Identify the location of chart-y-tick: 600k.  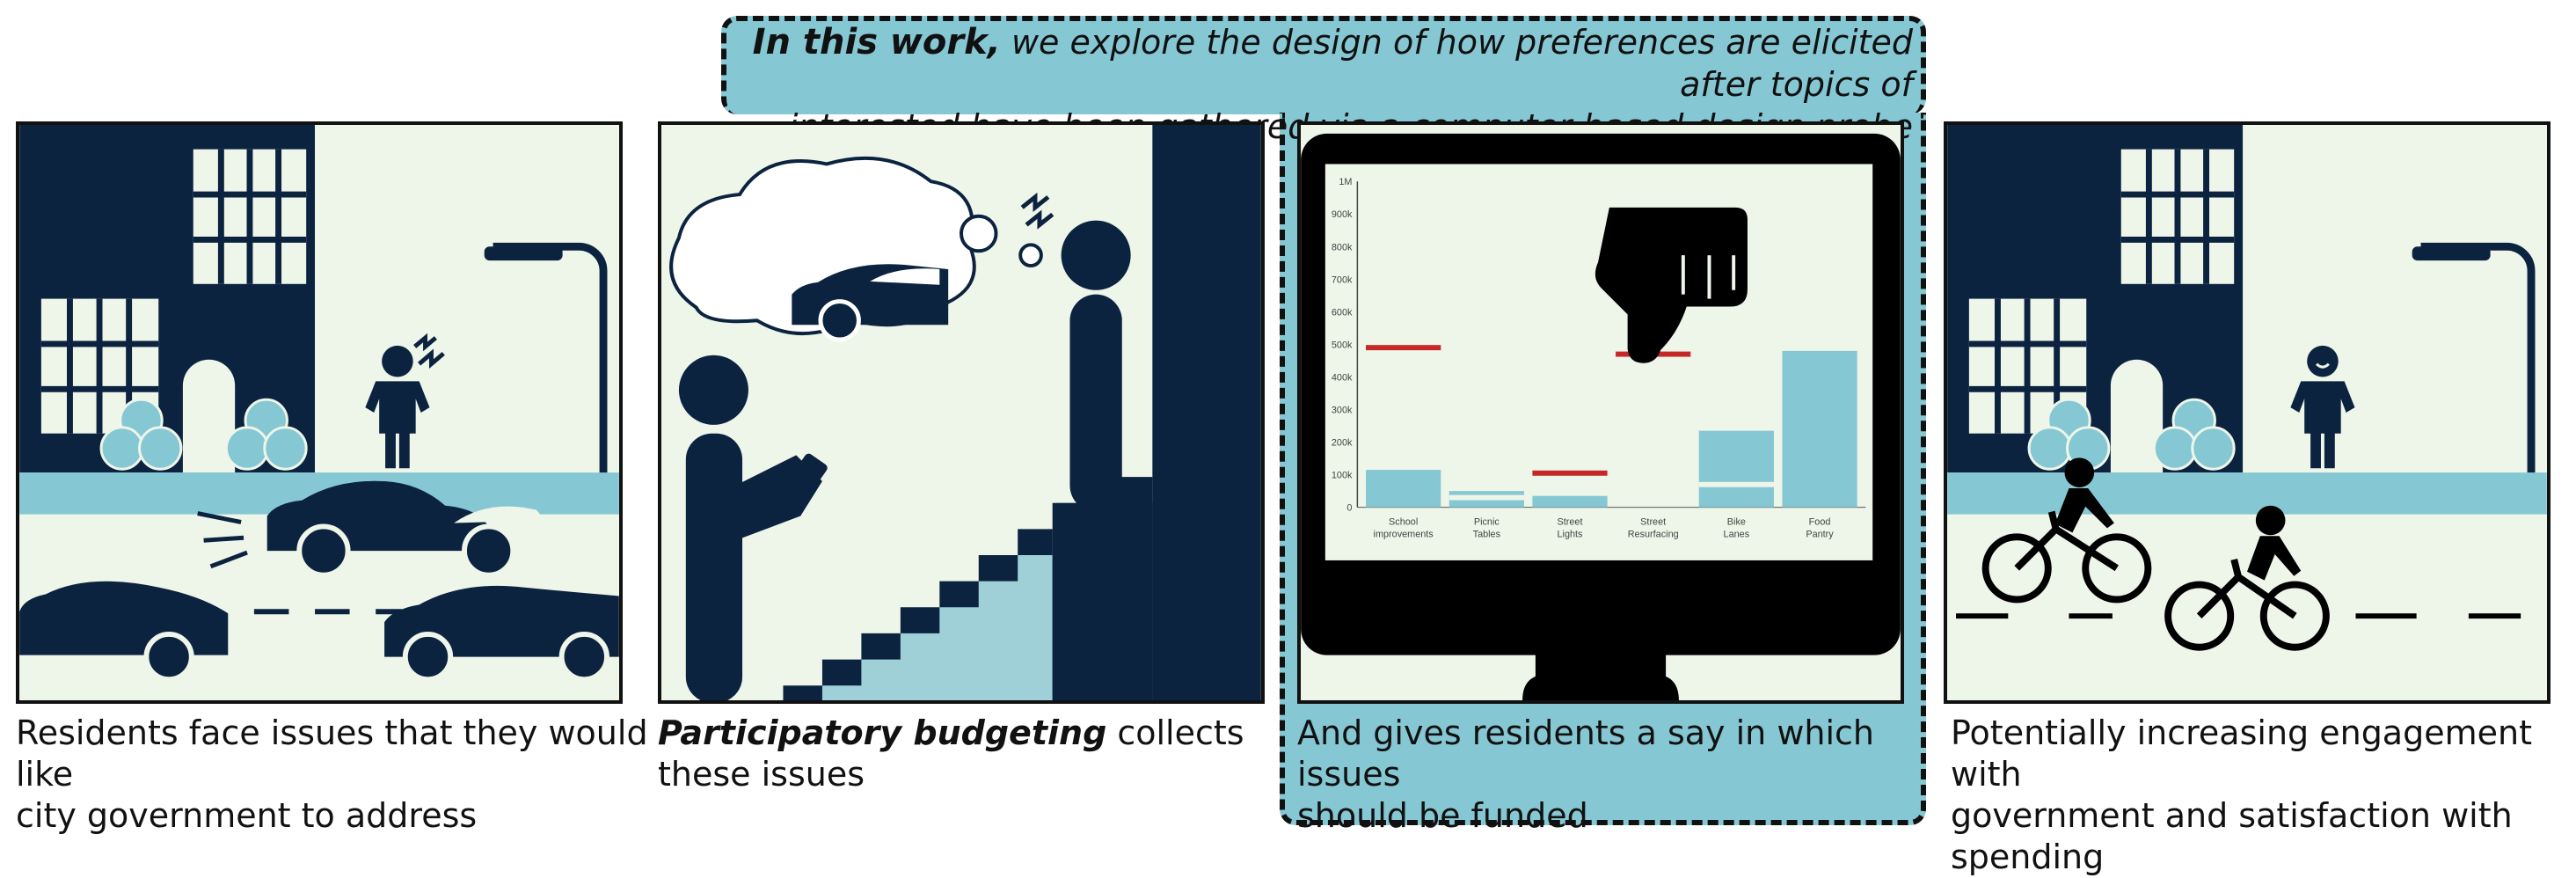
(1342, 312).